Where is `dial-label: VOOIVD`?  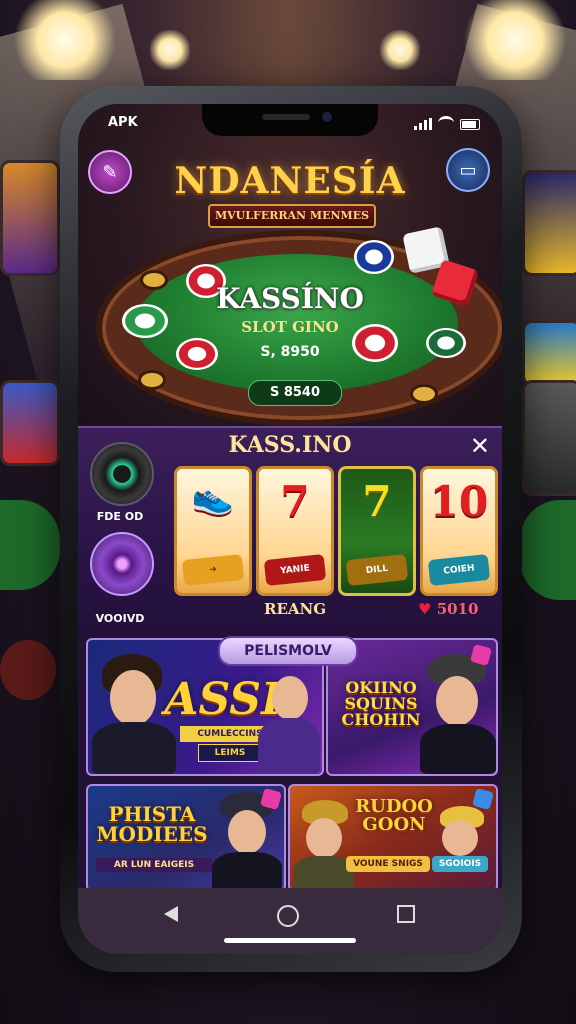
dial-label: VOOIVD is located at coordinates (120, 618).